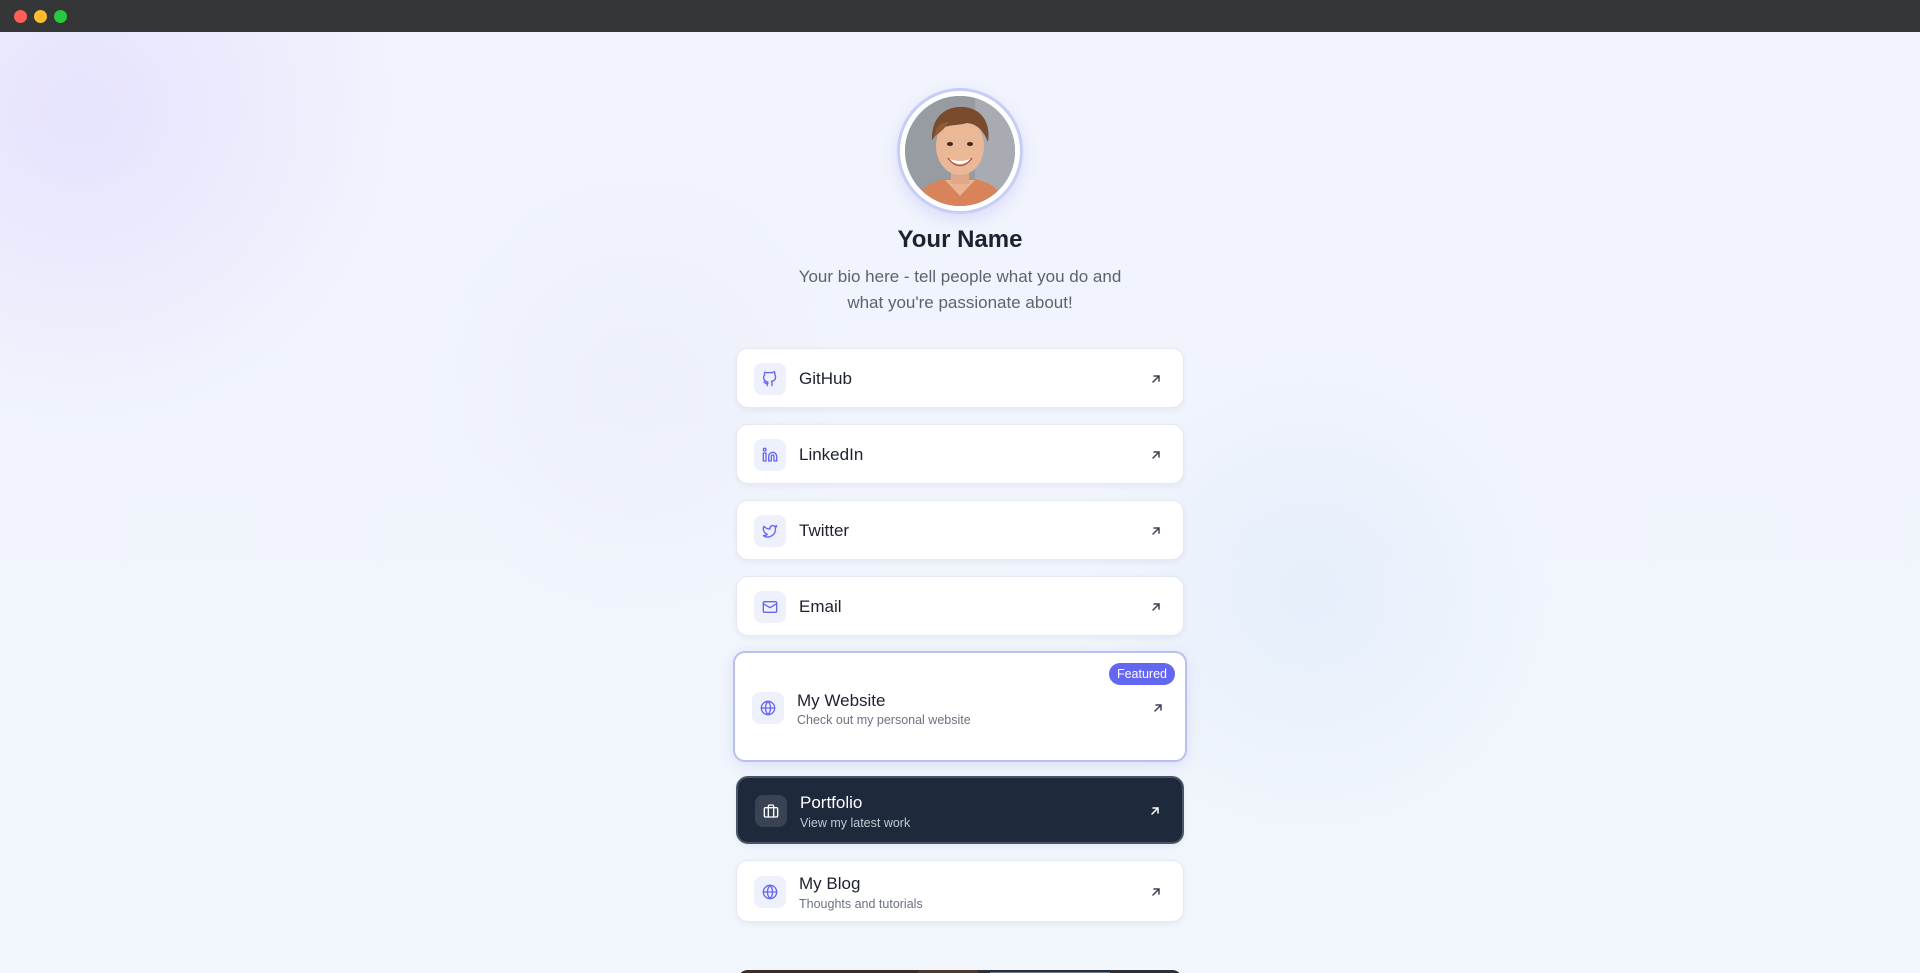 The height and width of the screenshot is (973, 1920). What do you see at coordinates (861, 904) in the screenshot?
I see `link-subtitle: Thoughts and tutorials` at bounding box center [861, 904].